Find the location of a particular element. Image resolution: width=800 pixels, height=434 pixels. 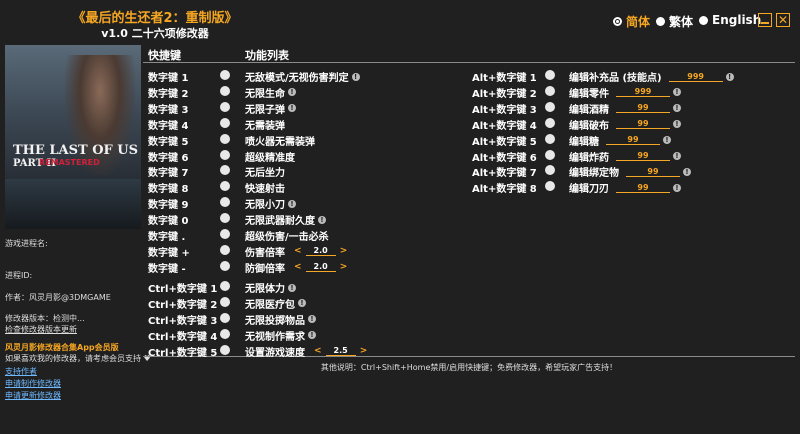

cover-logo-line1: THE LAST OF US is located at coordinates (76, 150).